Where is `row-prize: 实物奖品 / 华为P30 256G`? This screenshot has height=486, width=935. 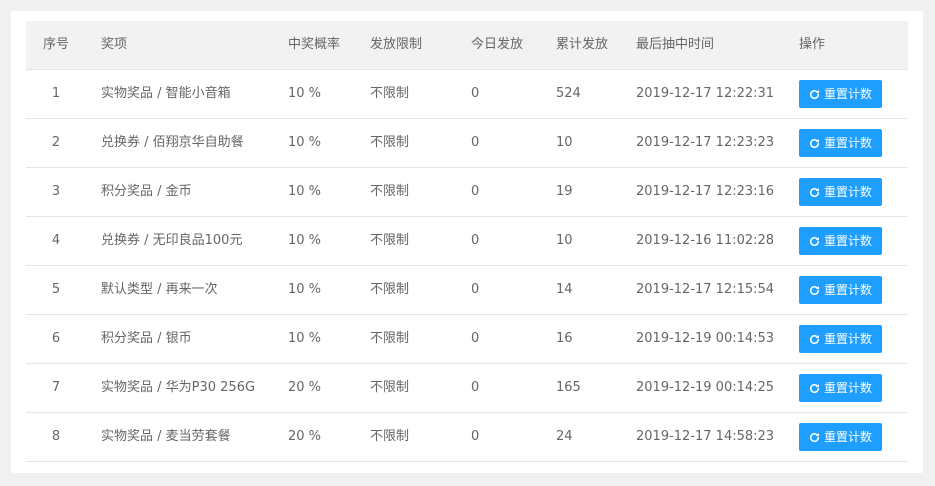
row-prize: 实物奖品 / 华为P30 256G is located at coordinates (178, 387).